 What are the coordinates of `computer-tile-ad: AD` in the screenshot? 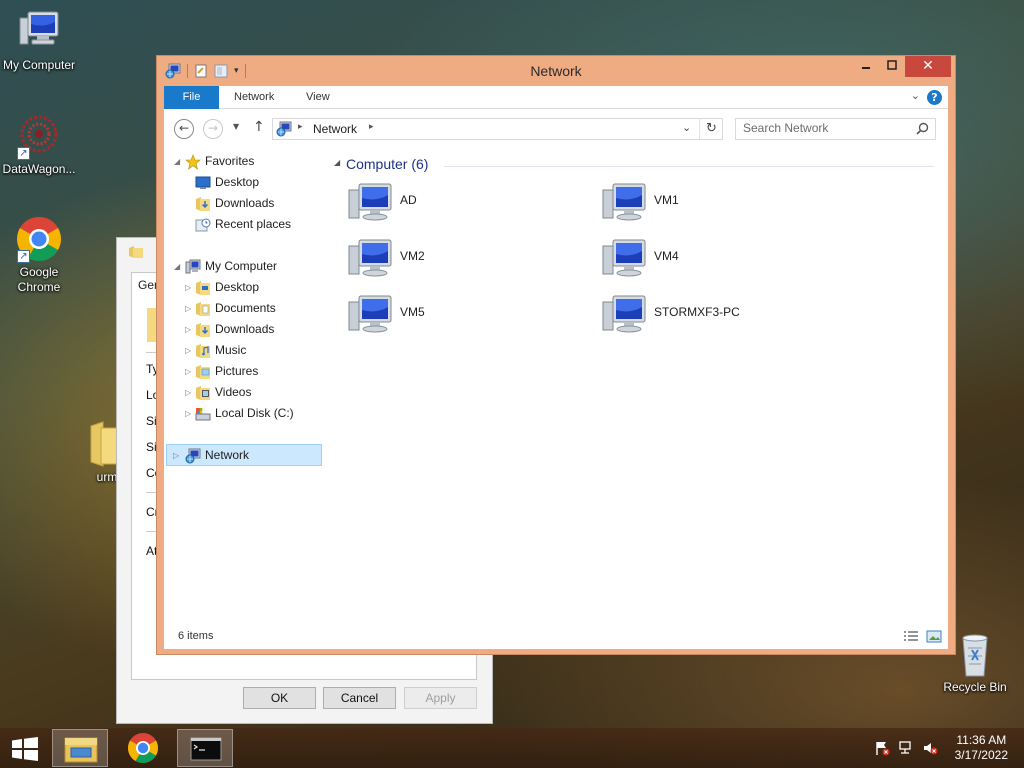 It's located at (466, 204).